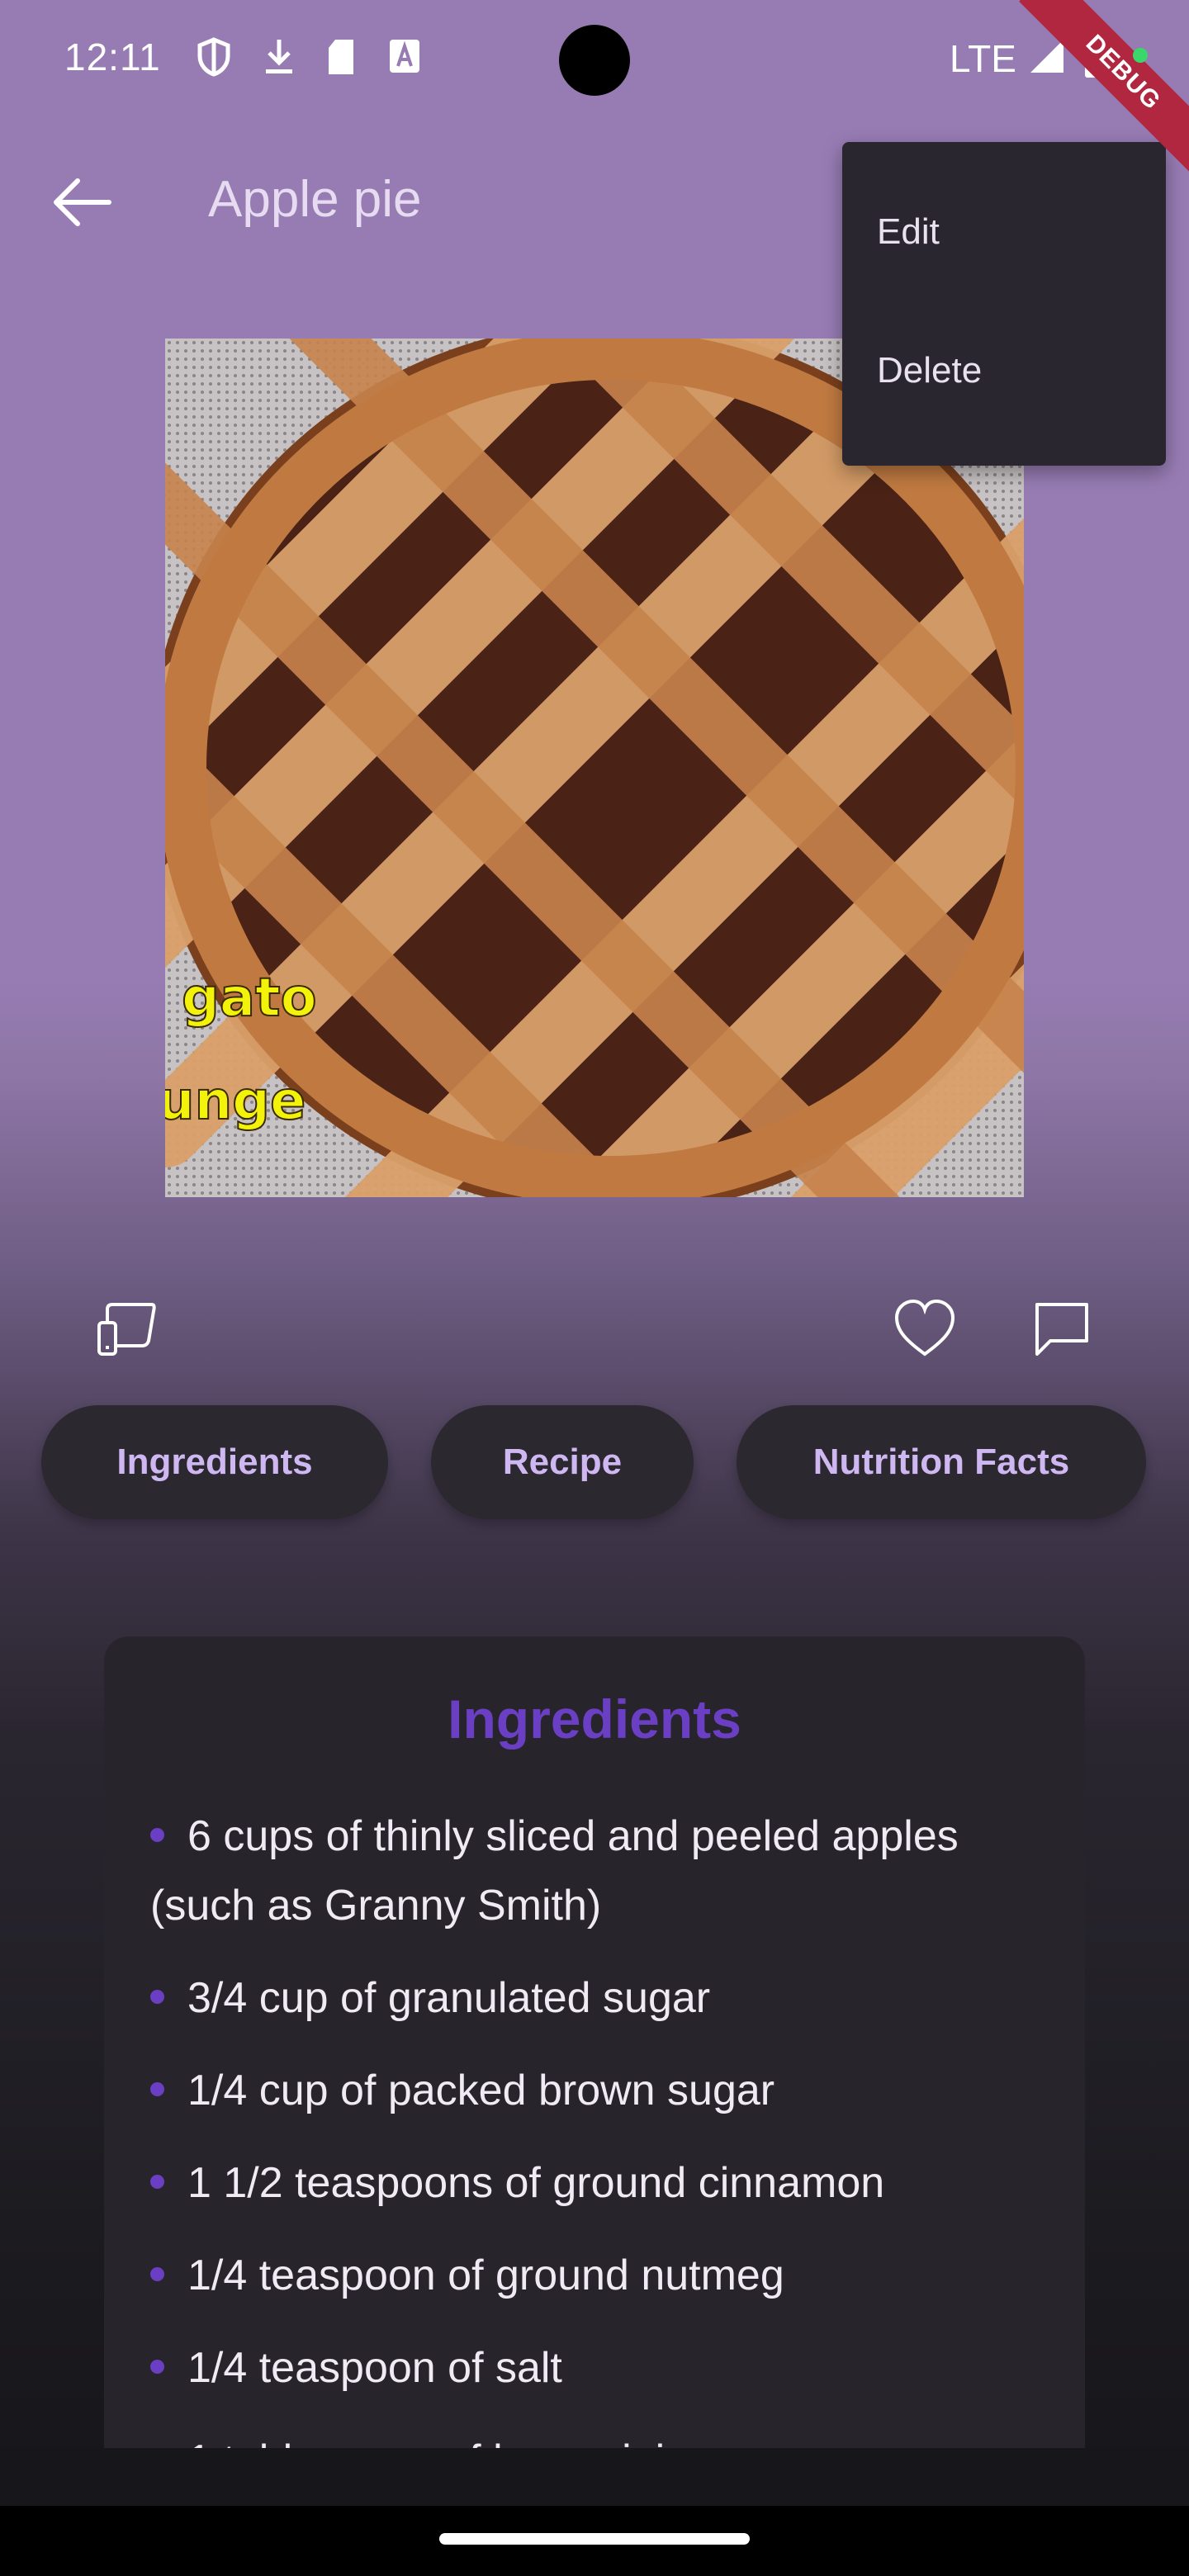 Image resolution: width=1189 pixels, height=2576 pixels. I want to click on status-bar: 12:11 LTE DEBUG, so click(594, 88).